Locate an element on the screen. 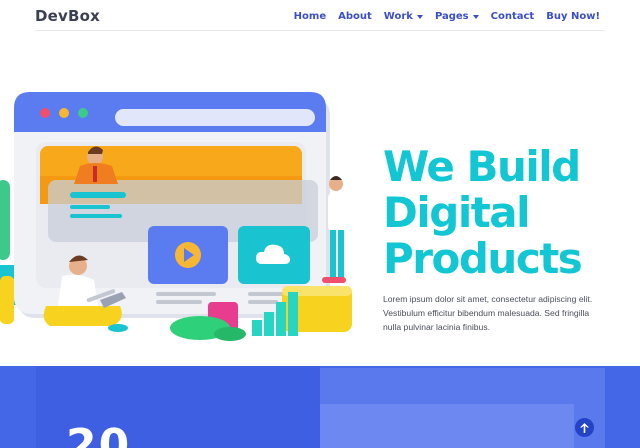 This screenshot has height=448, width=640. nav-about-label: About is located at coordinates (355, 16).